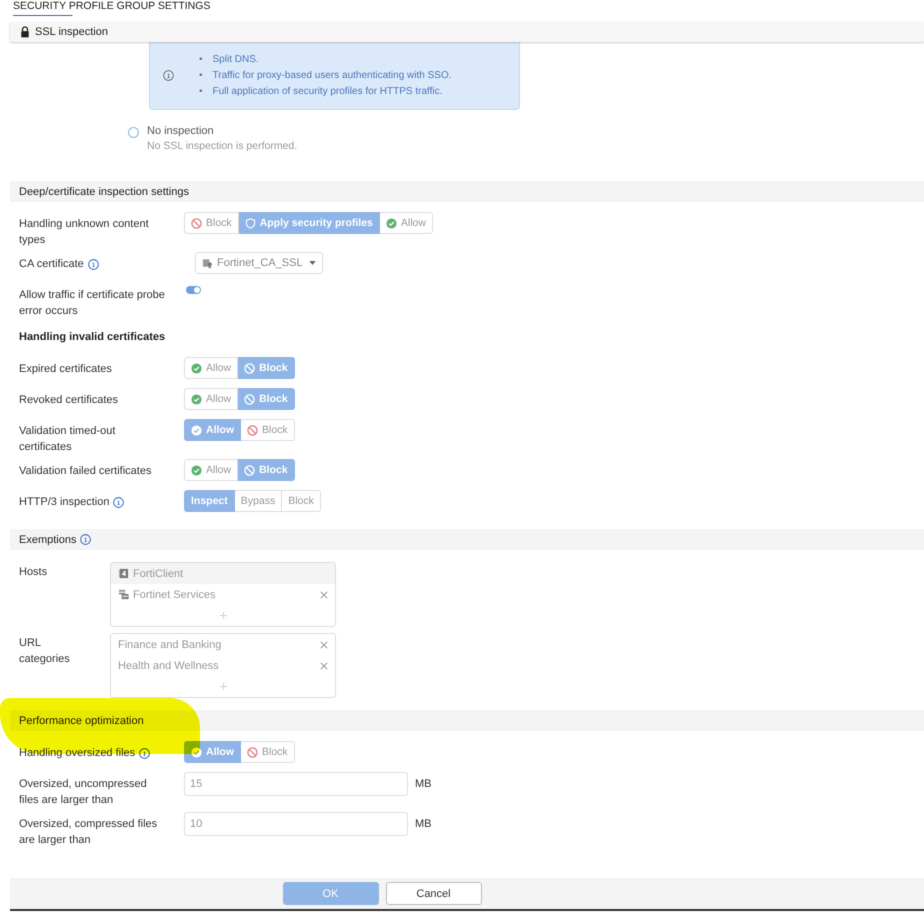 The image size is (924, 912). Describe the element at coordinates (235, 59) in the screenshot. I see `info-list-item: Split DNS.` at that location.